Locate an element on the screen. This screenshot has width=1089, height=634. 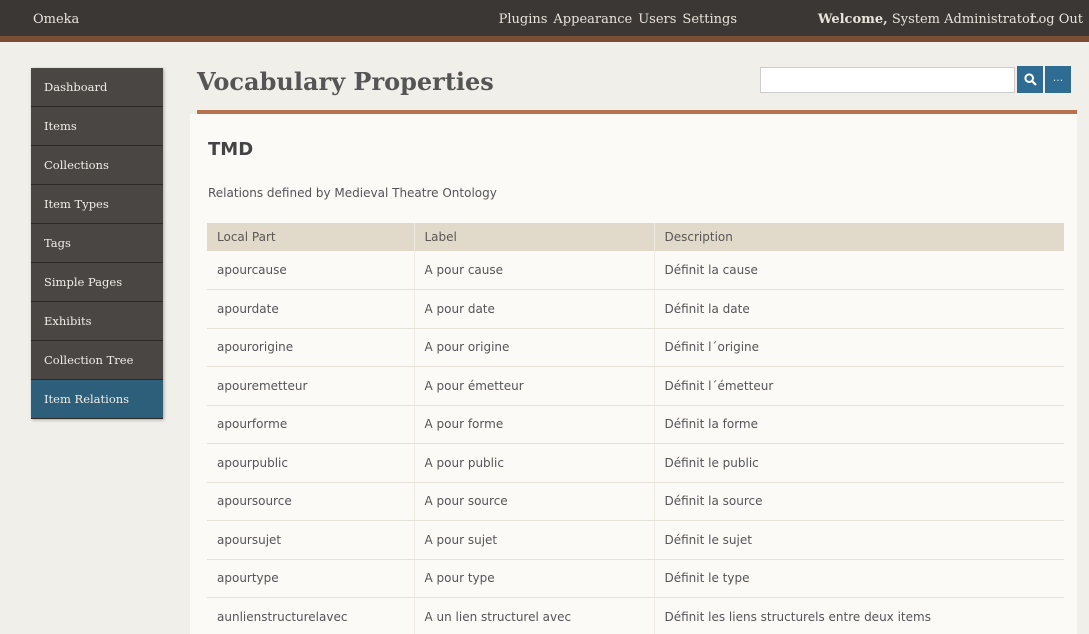
sidebar-item-collection-tree: Collection Tree is located at coordinates (97, 360).